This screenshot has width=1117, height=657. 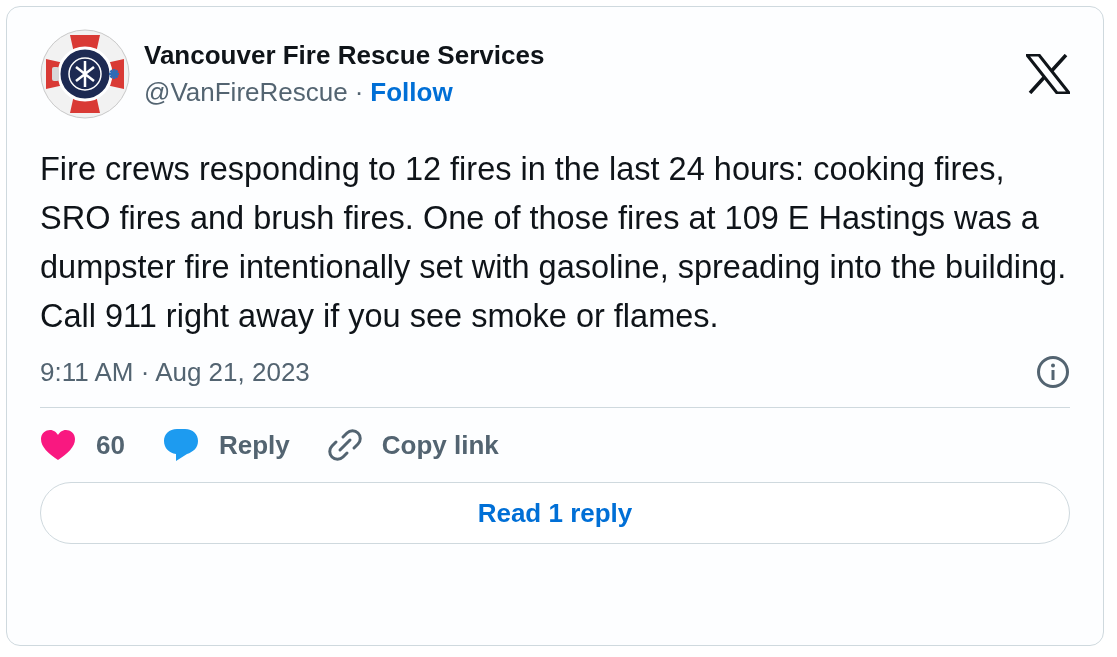 I want to click on read-replies-button: Read 1 reply, so click(x=555, y=513).